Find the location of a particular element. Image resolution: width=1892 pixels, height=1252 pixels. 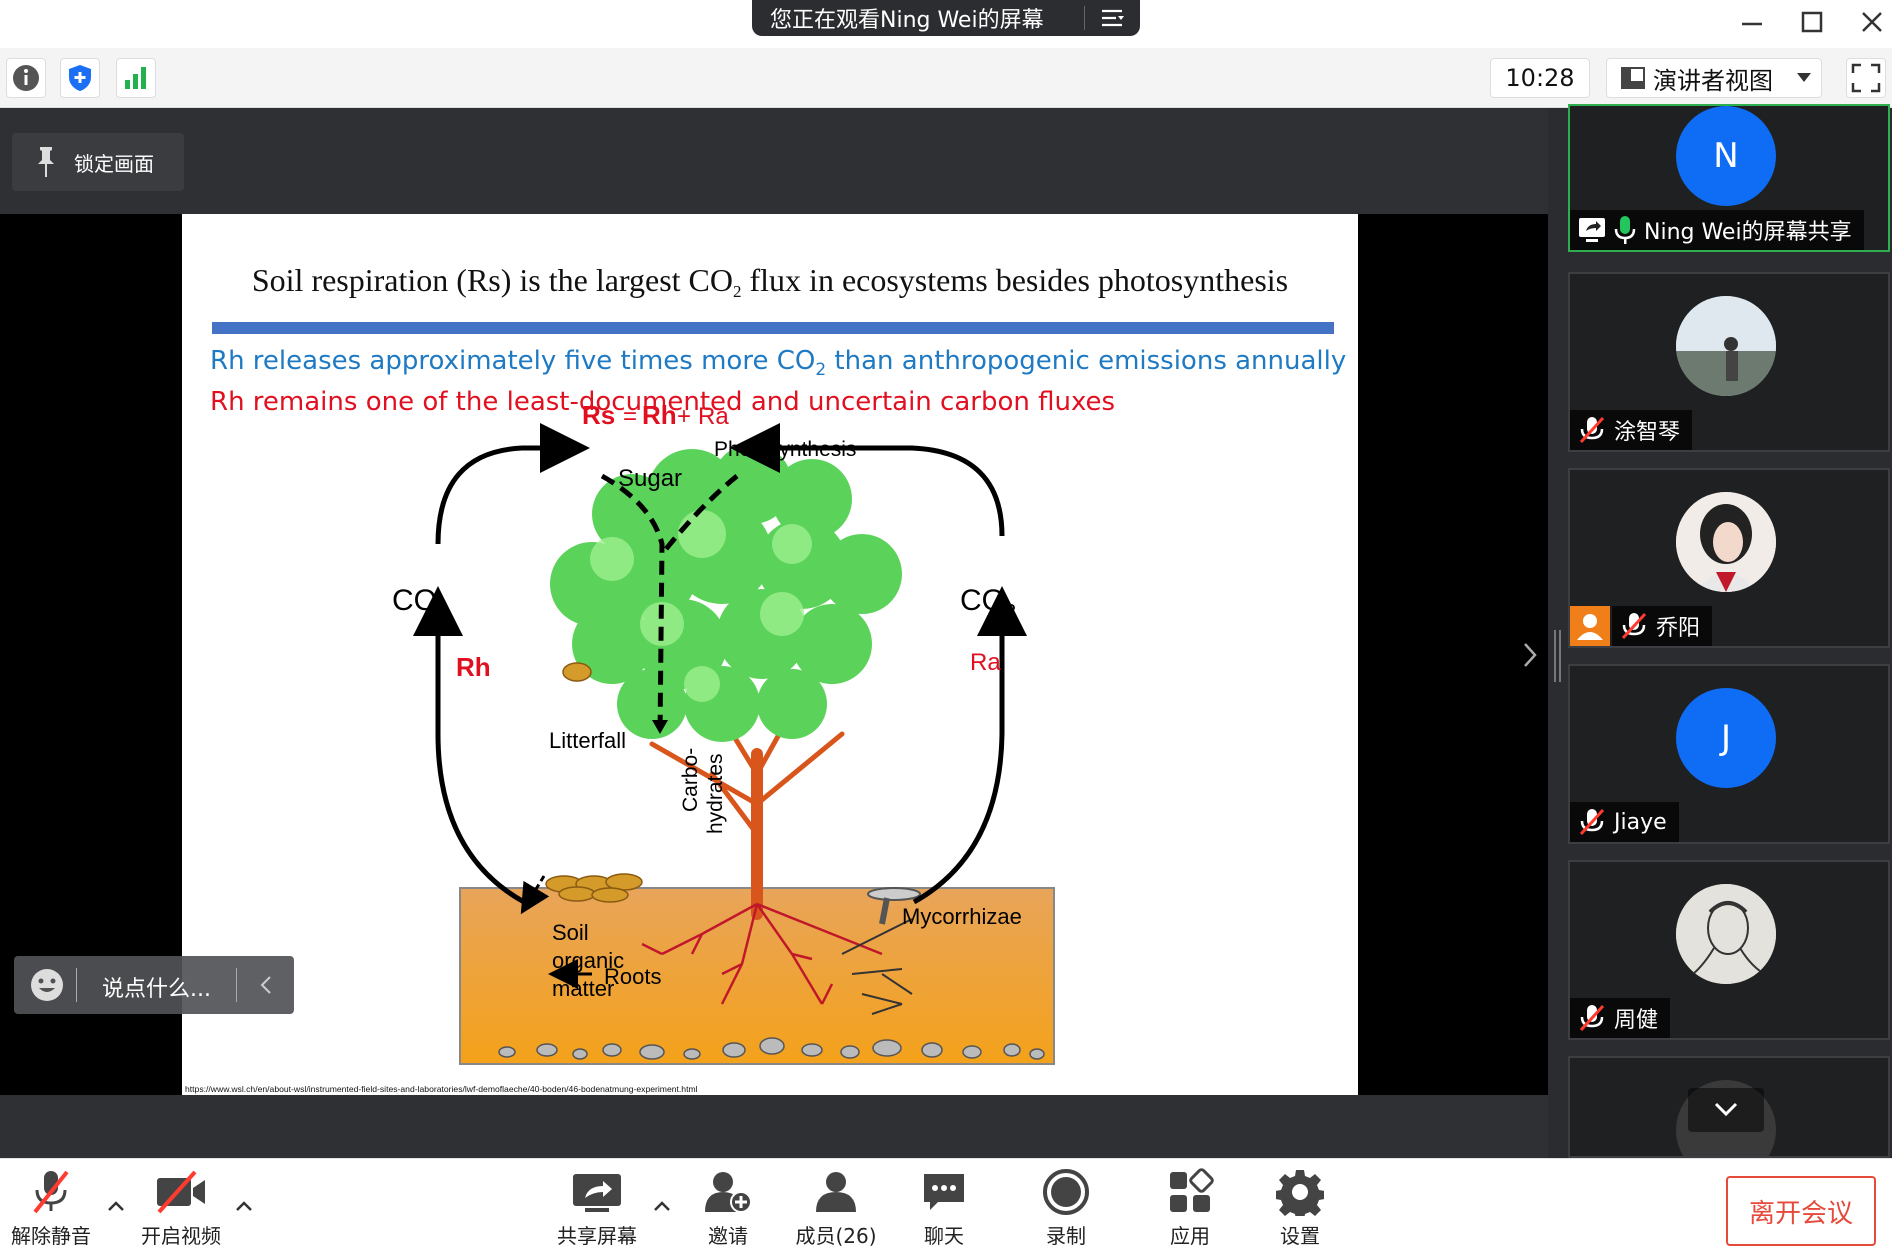

label-sugar: Sugar is located at coordinates (650, 478).